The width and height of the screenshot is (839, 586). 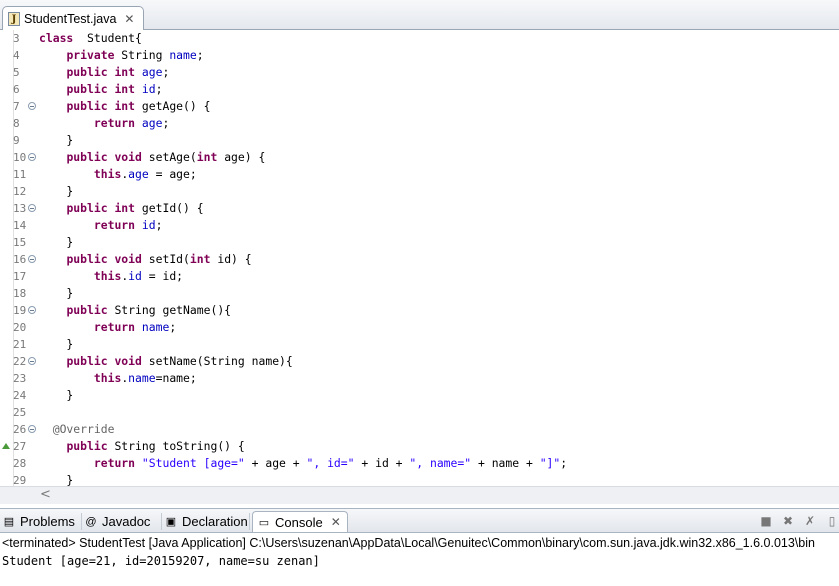 What do you see at coordinates (810, 521) in the screenshot?
I see `remove-all-launches-icon: ✗` at bounding box center [810, 521].